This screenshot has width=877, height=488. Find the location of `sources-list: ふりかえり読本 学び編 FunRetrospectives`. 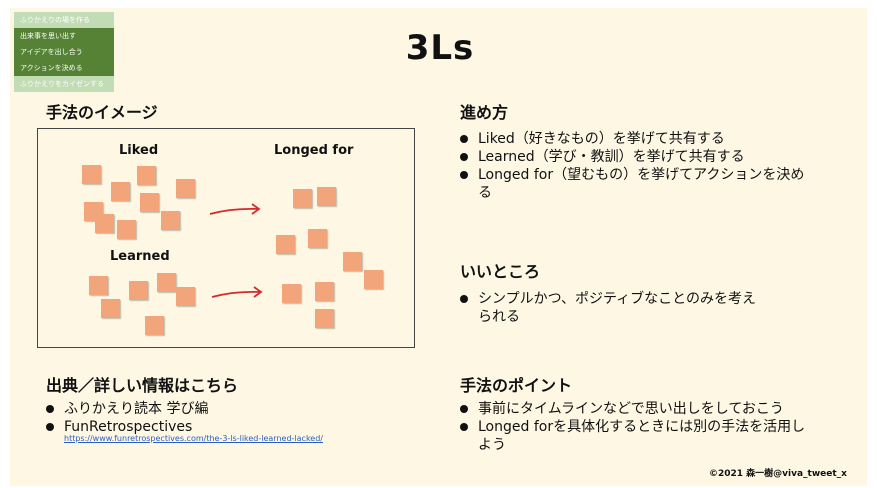

sources-list: ふりかえり読本 学び編 FunRetrospectives is located at coordinates (209, 418).